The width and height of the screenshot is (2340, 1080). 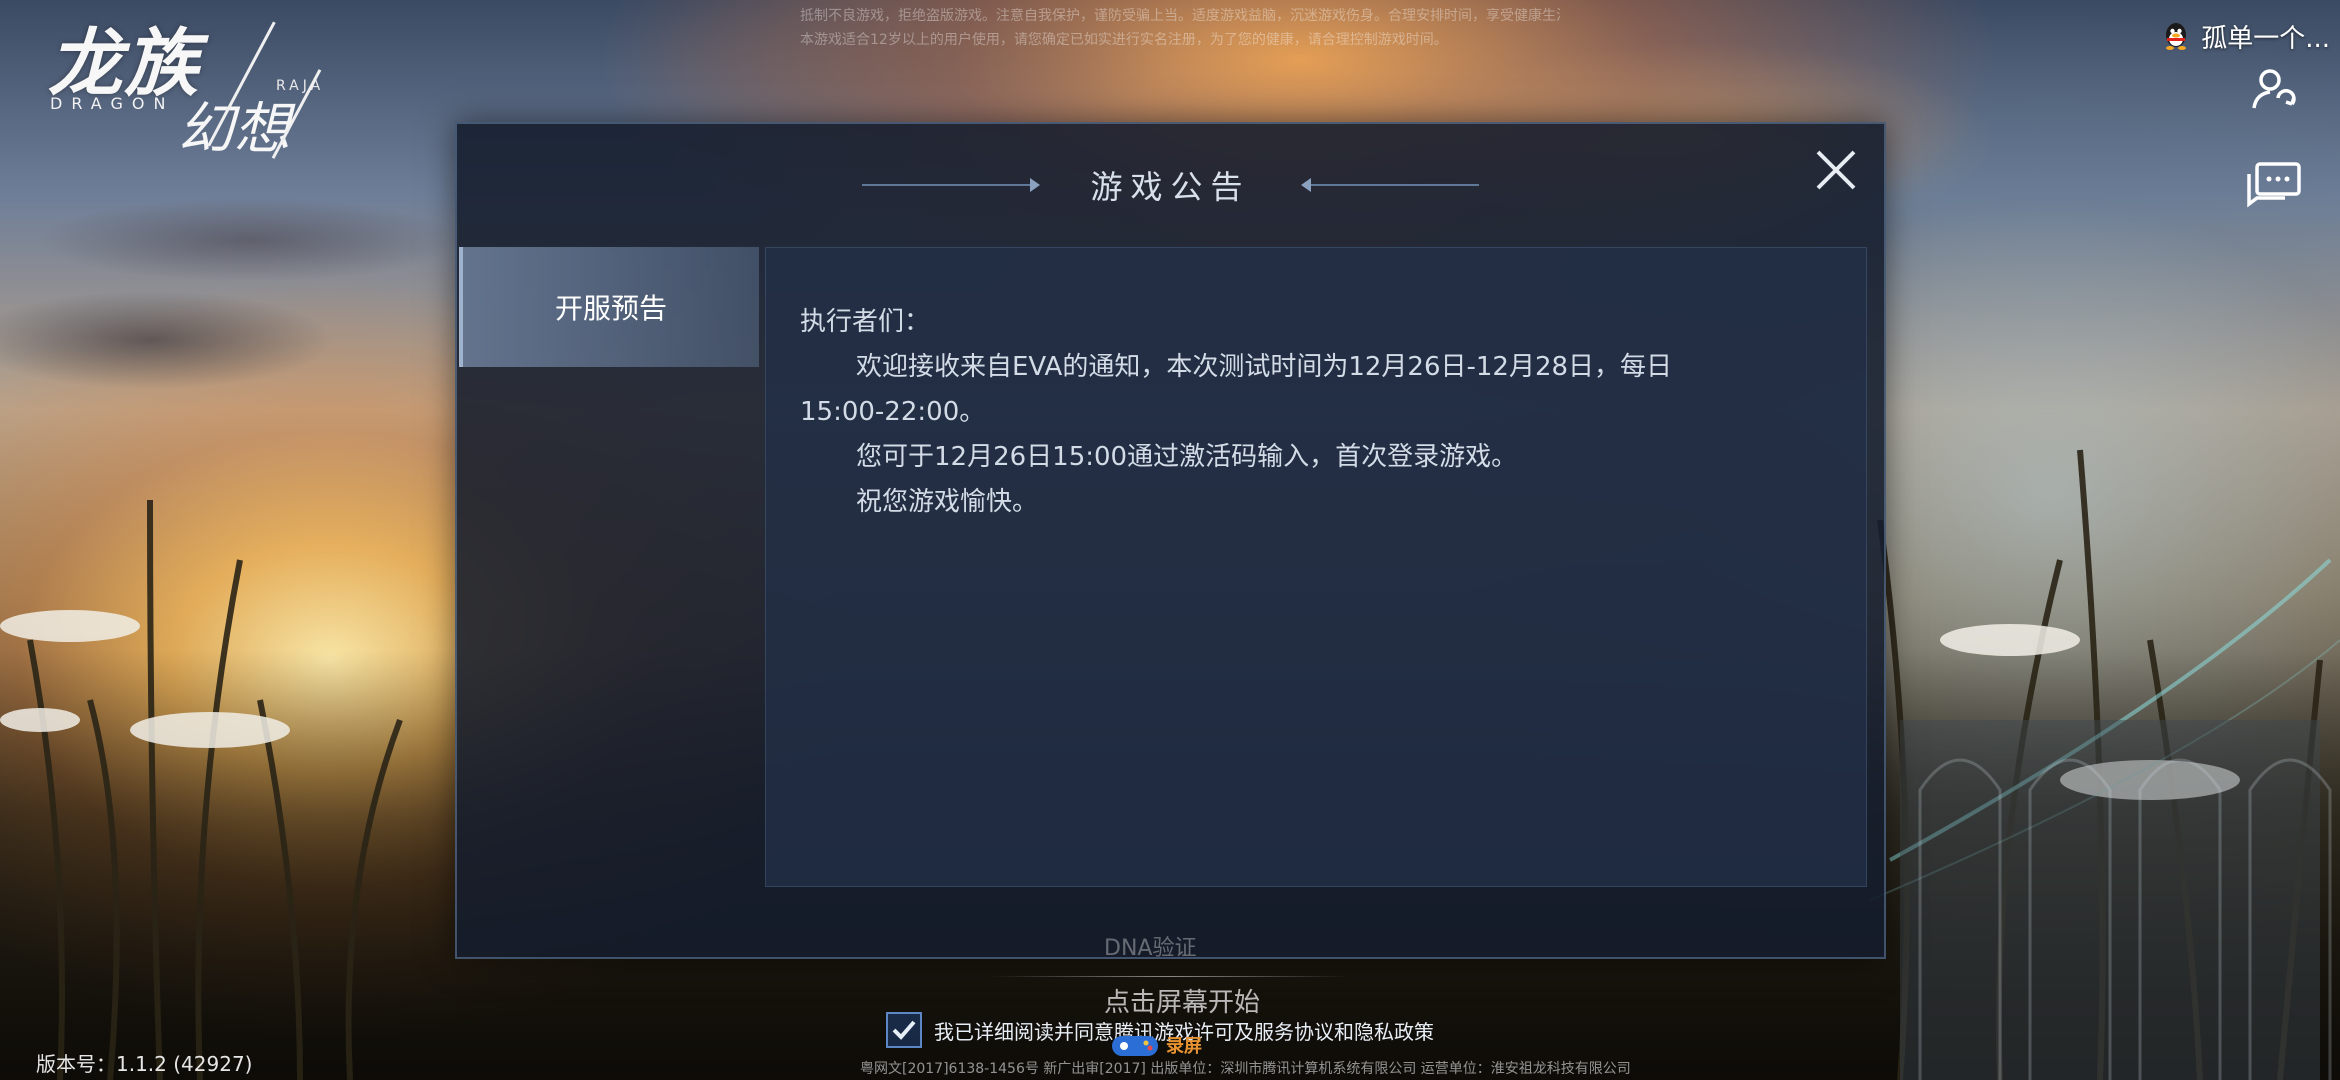 I want to click on tab-server-preview: 开服预告, so click(x=609, y=307).